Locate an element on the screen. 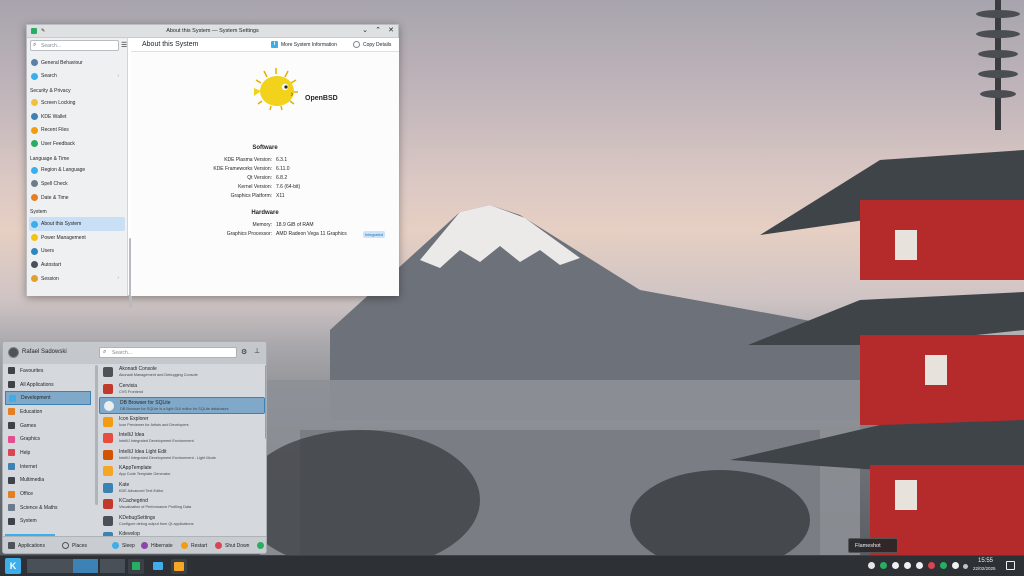 The width and height of the screenshot is (1024, 576). clock-time: 15:55 is located at coordinates (985, 561).